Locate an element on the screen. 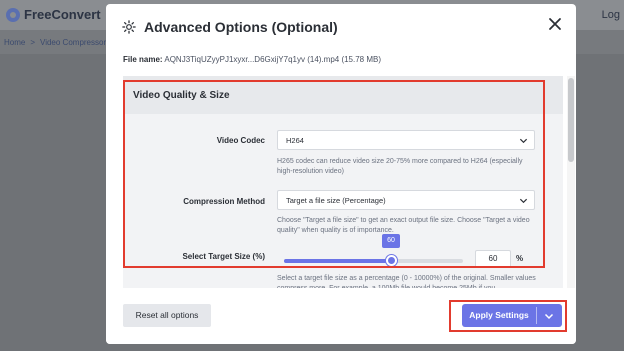 This screenshot has height=351, width=624. highlight-box-apply-button is located at coordinates (508, 316).